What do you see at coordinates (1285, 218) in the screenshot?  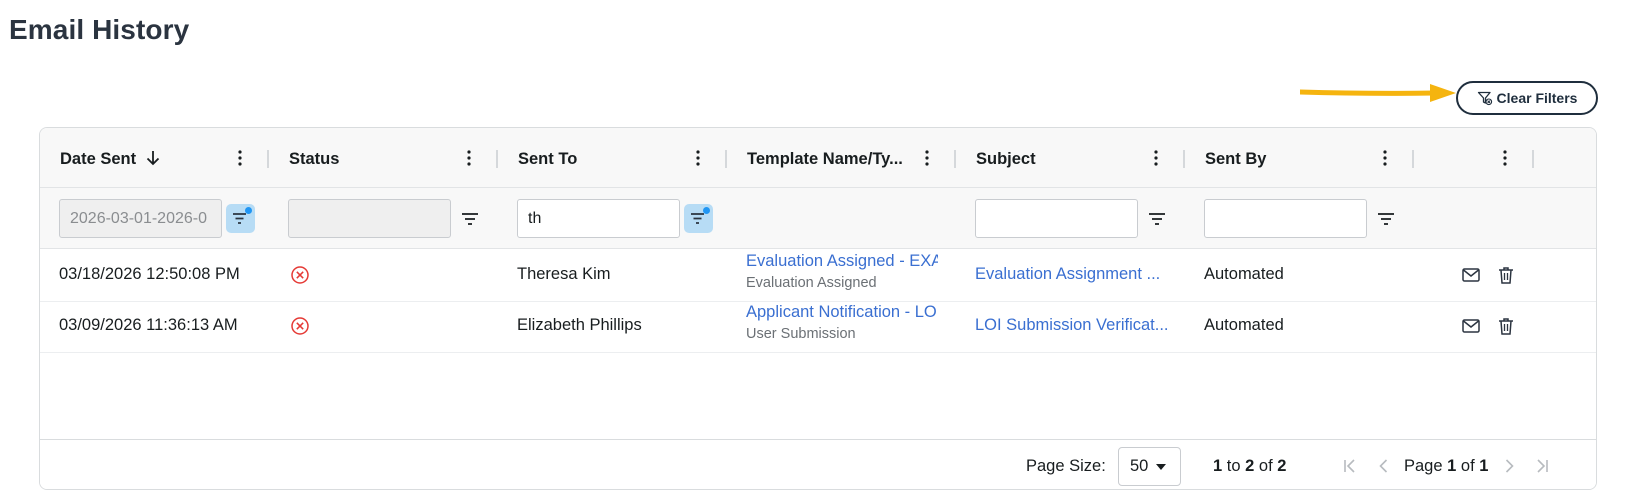 I see `sent-by-filter-input` at bounding box center [1285, 218].